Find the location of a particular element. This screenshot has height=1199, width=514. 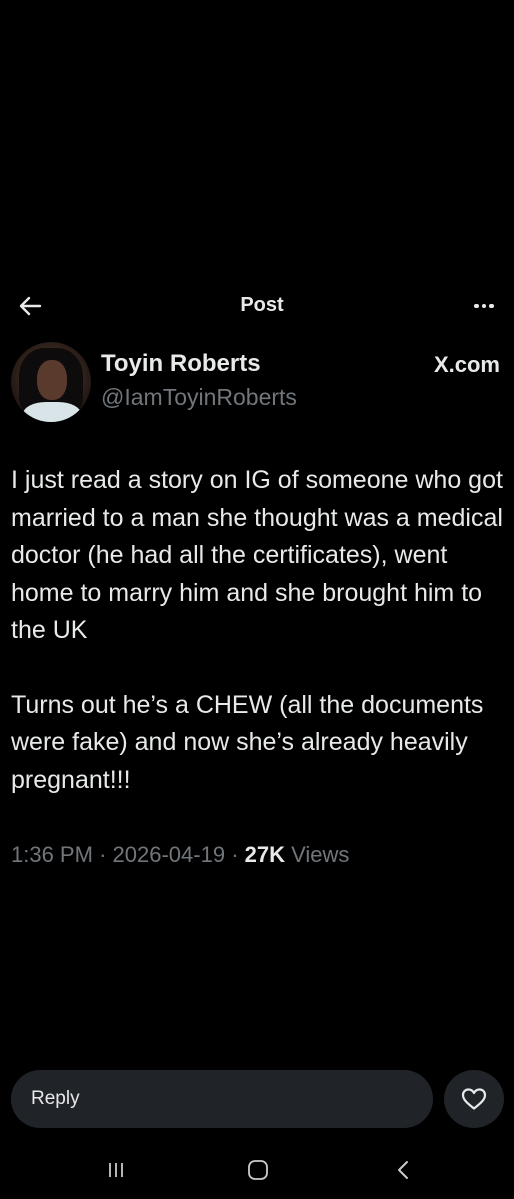

more-button is located at coordinates (484, 306).